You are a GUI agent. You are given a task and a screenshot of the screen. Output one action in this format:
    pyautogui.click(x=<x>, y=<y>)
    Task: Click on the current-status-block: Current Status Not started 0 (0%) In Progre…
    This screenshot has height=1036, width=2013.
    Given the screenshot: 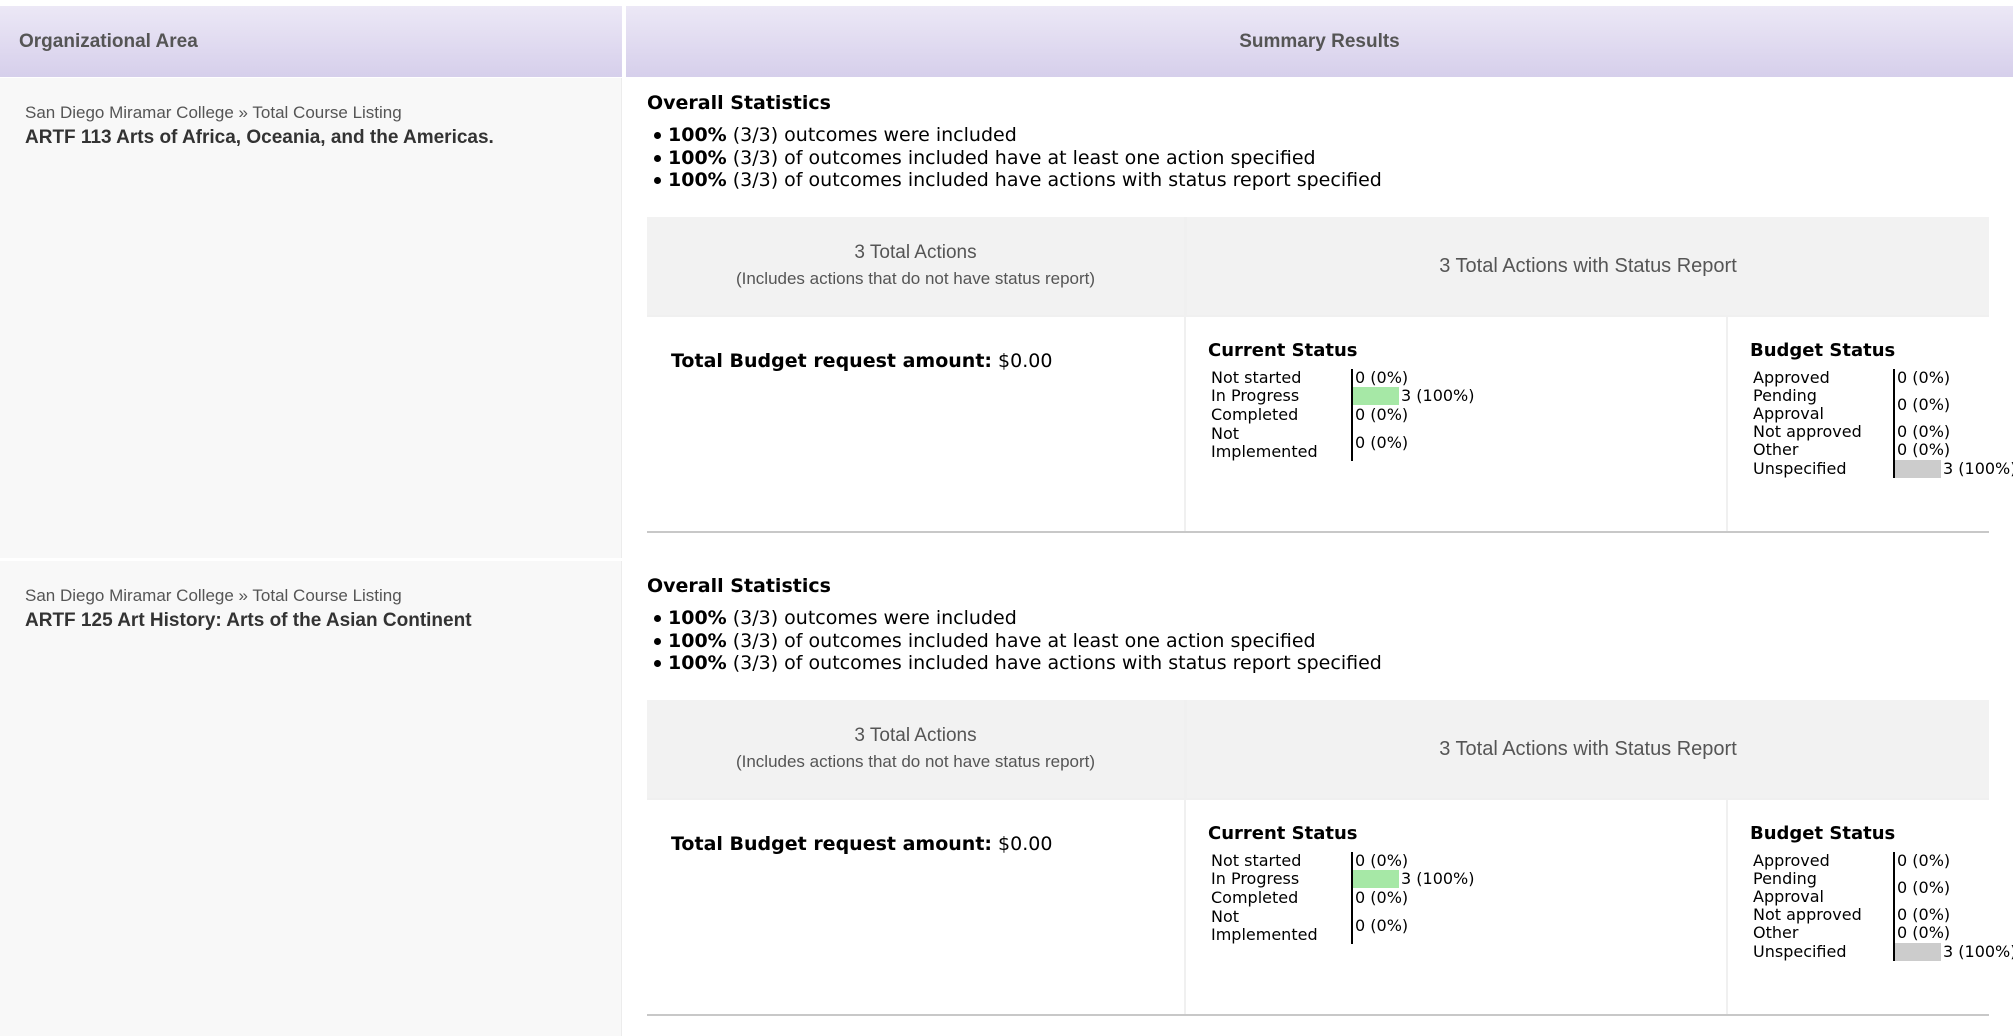 What is the action you would take?
    pyautogui.click(x=1456, y=907)
    